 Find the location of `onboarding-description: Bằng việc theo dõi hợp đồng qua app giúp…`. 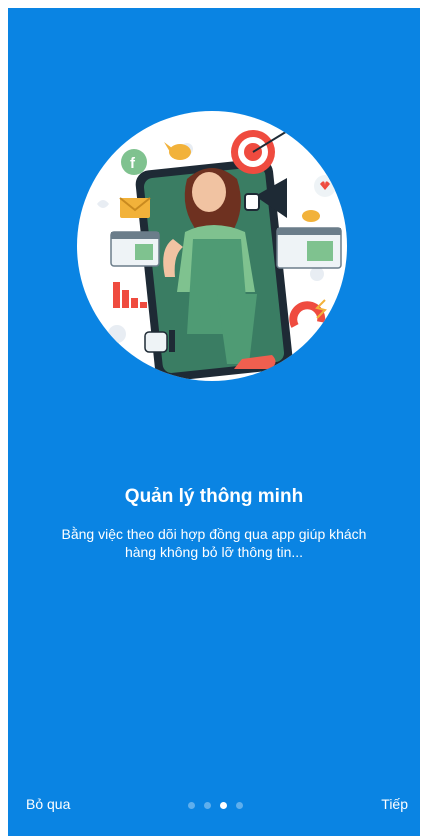

onboarding-description: Bằng việc theo dõi hợp đồng qua app giúp… is located at coordinates (214, 543).